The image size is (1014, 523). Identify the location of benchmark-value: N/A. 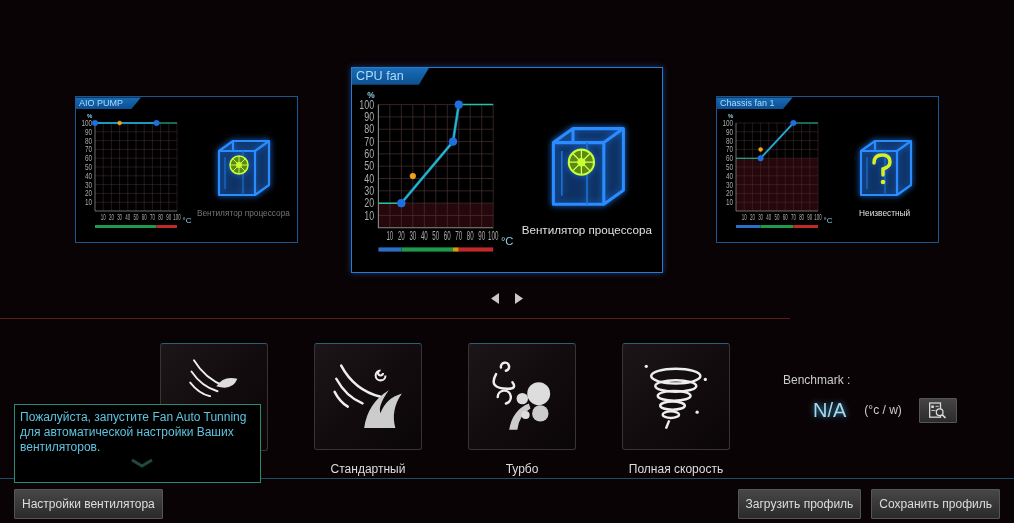
(830, 410).